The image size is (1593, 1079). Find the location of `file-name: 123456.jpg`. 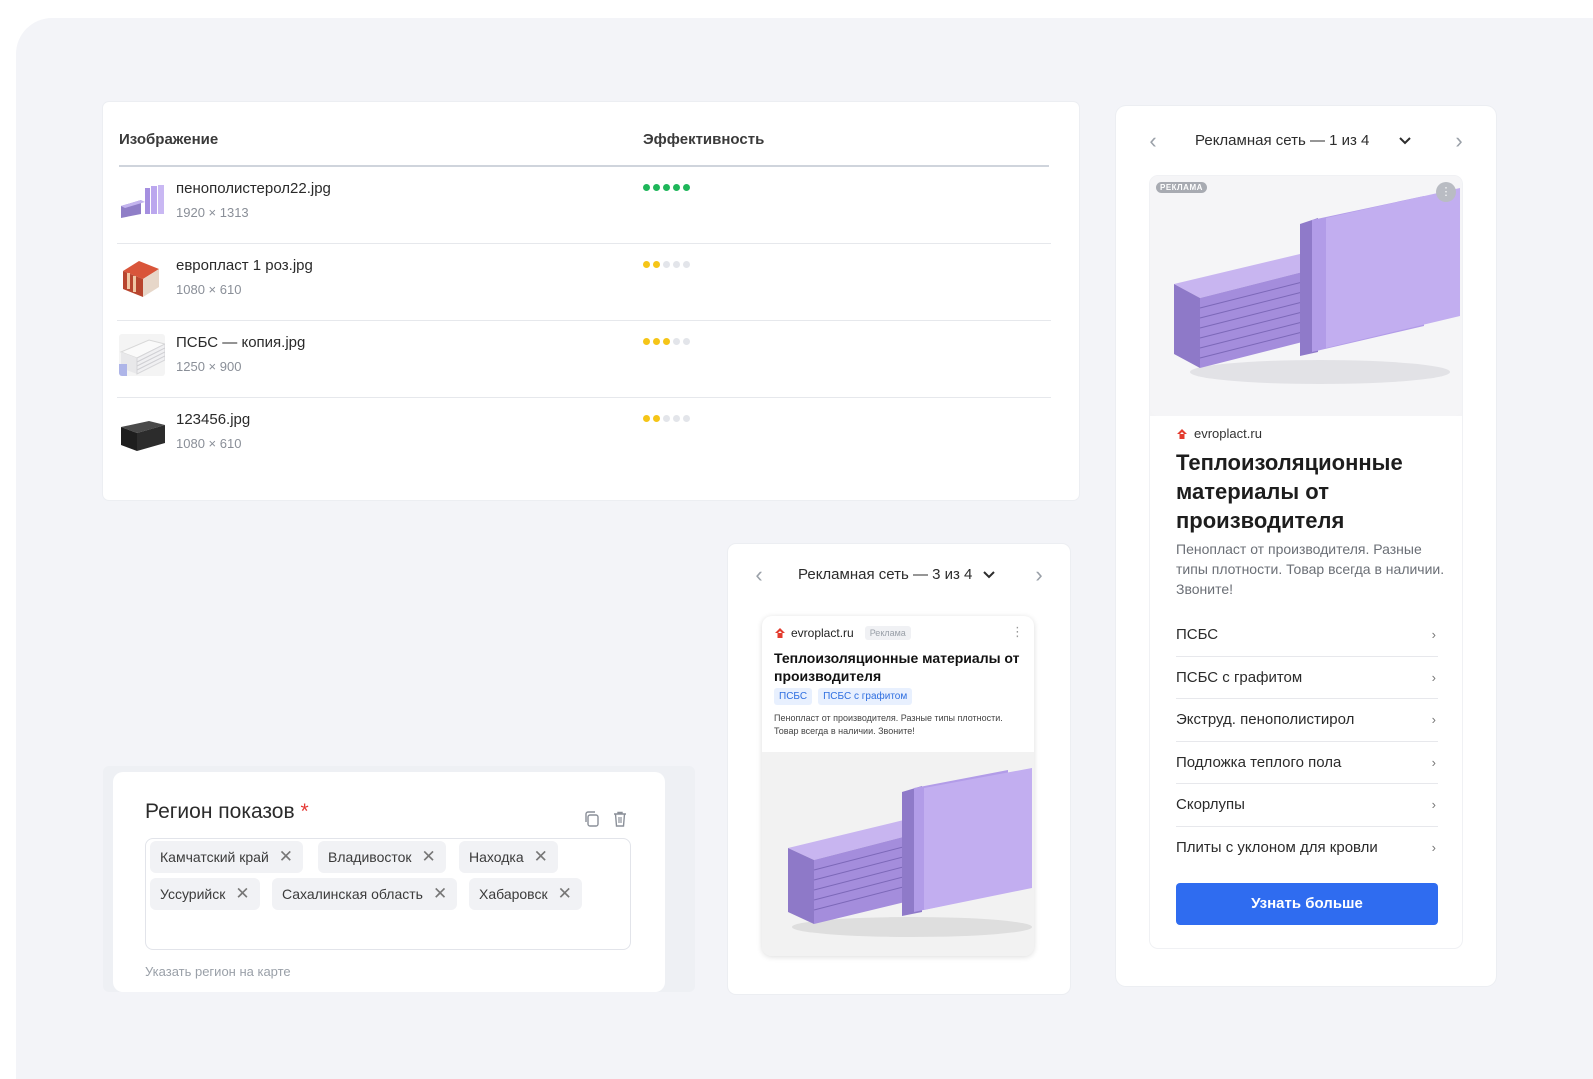

file-name: 123456.jpg is located at coordinates (213, 419).